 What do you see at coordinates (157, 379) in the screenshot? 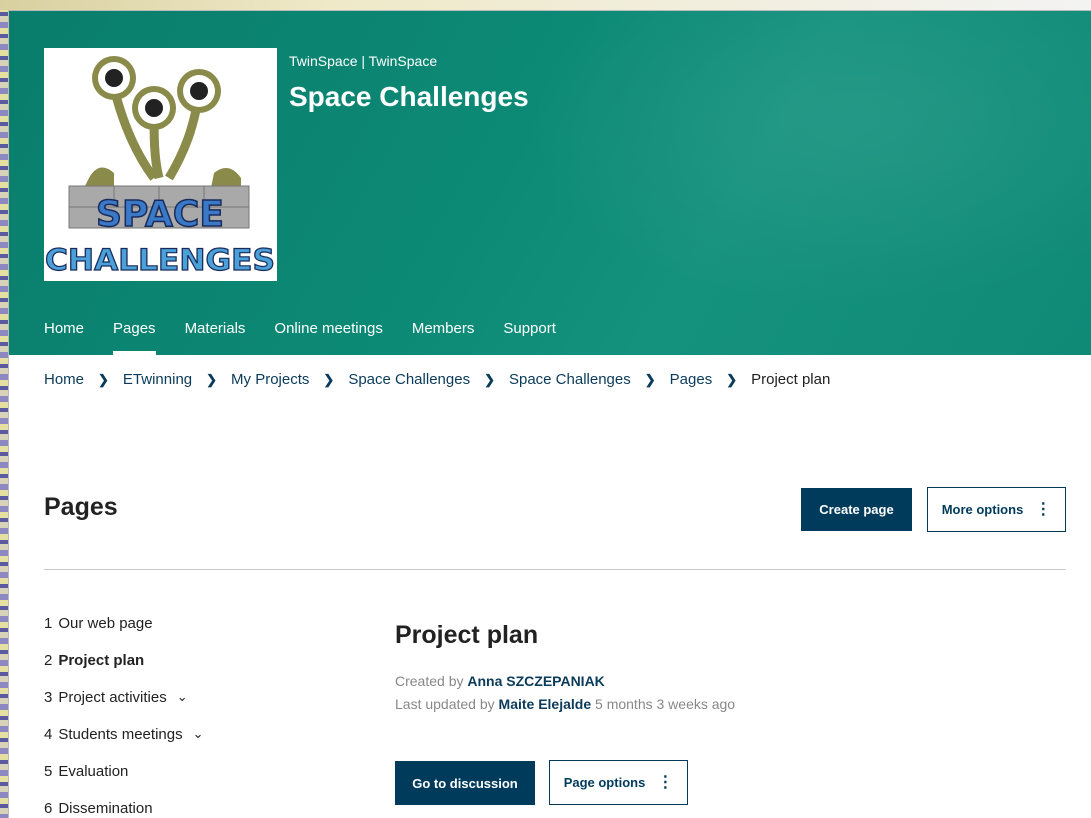
I see `breadcrumb-etwinning: ETwinning` at bounding box center [157, 379].